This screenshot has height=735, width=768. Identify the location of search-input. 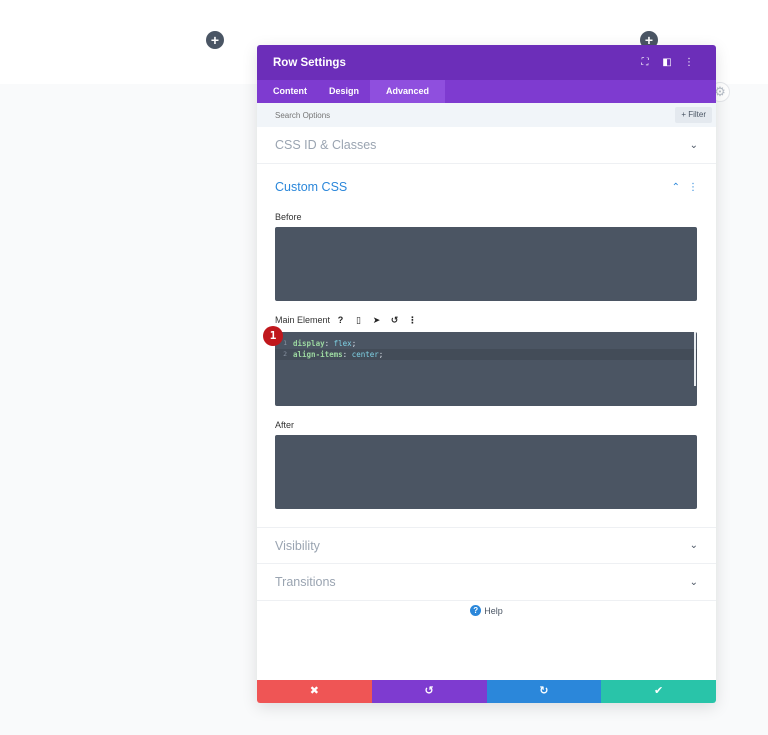
(475, 115).